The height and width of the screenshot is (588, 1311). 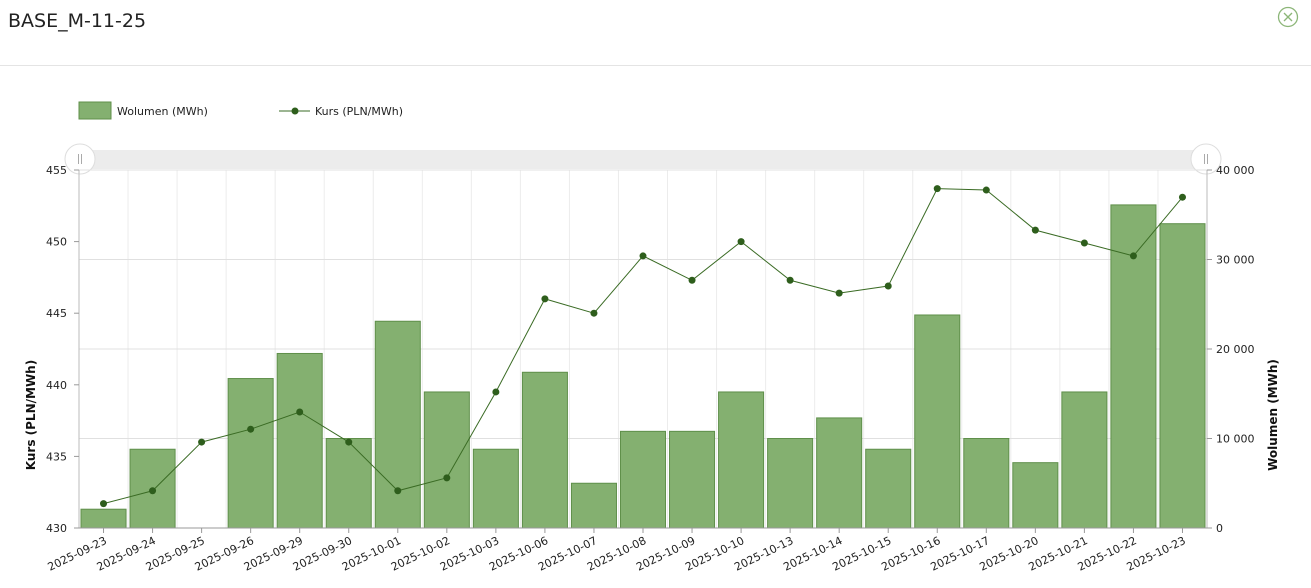 I want to click on legend-line-label: Kurs (PLN/MWh), so click(x=359, y=111).